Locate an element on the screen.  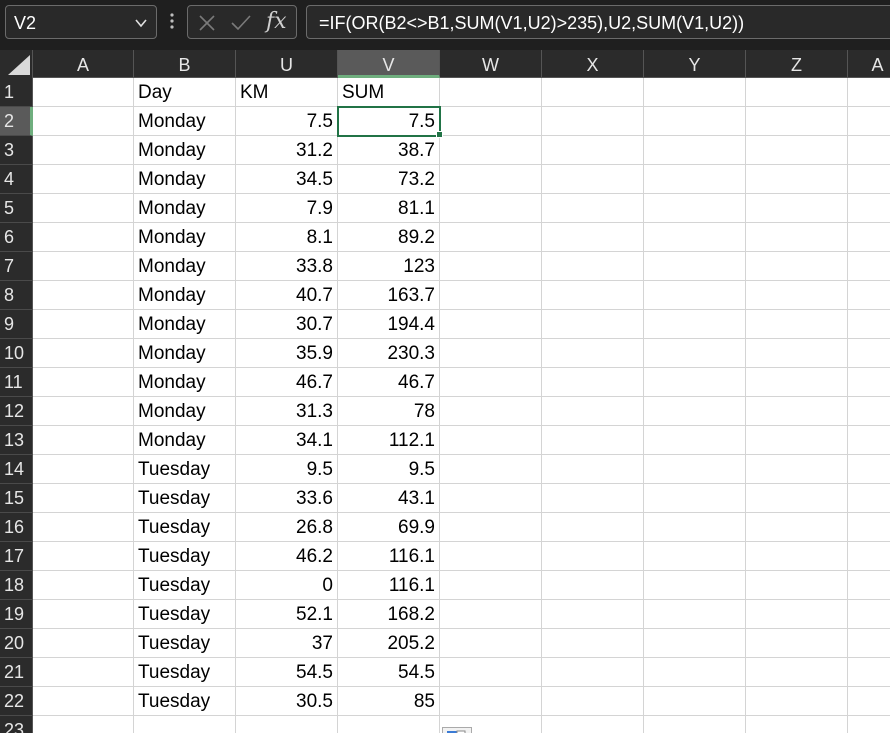
cell-y12 is located at coordinates (695, 411).